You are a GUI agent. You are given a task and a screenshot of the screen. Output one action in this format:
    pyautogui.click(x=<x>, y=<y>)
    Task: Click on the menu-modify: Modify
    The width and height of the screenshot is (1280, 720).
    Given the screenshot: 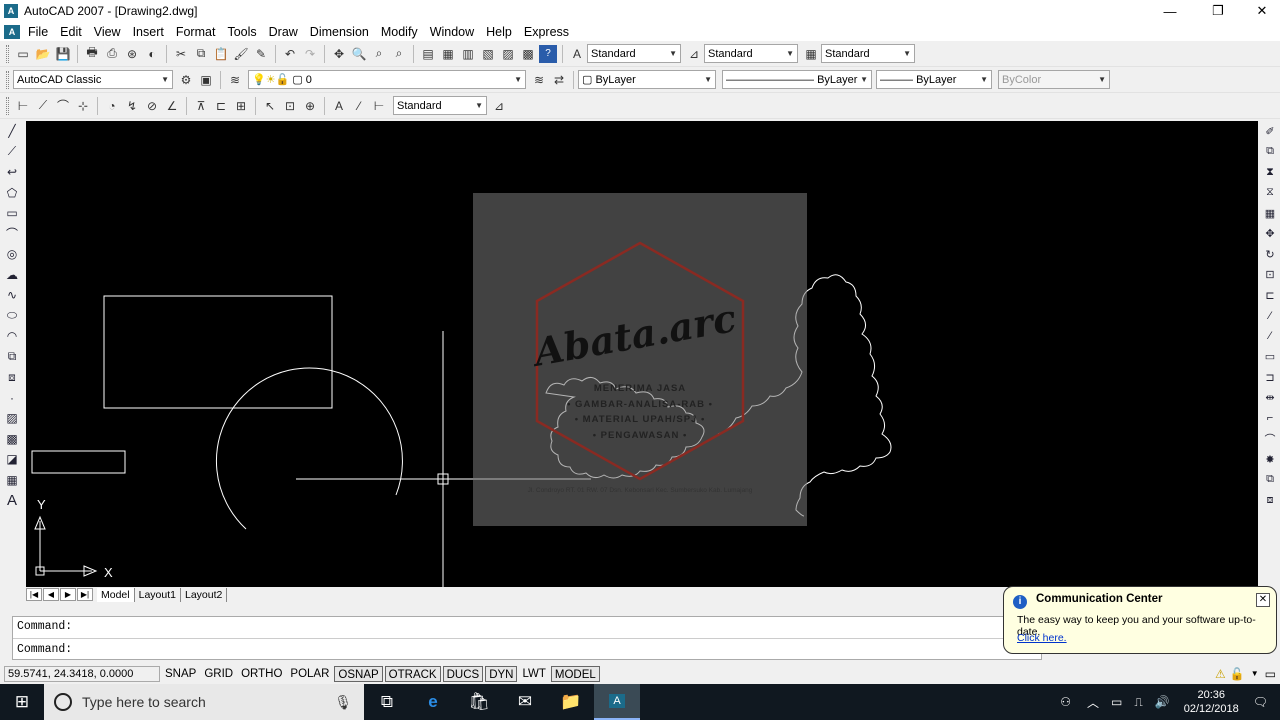 What is the action you would take?
    pyautogui.click(x=399, y=32)
    